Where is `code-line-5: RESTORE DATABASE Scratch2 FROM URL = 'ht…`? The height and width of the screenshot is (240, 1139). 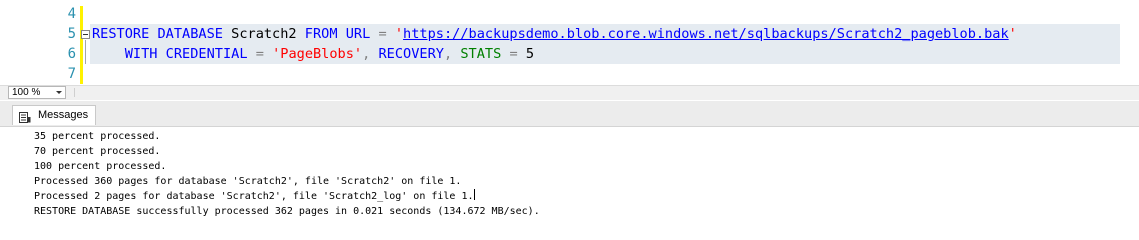 code-line-5: RESTORE DATABASE Scratch2 FROM URL = 'ht… is located at coordinates (554, 34).